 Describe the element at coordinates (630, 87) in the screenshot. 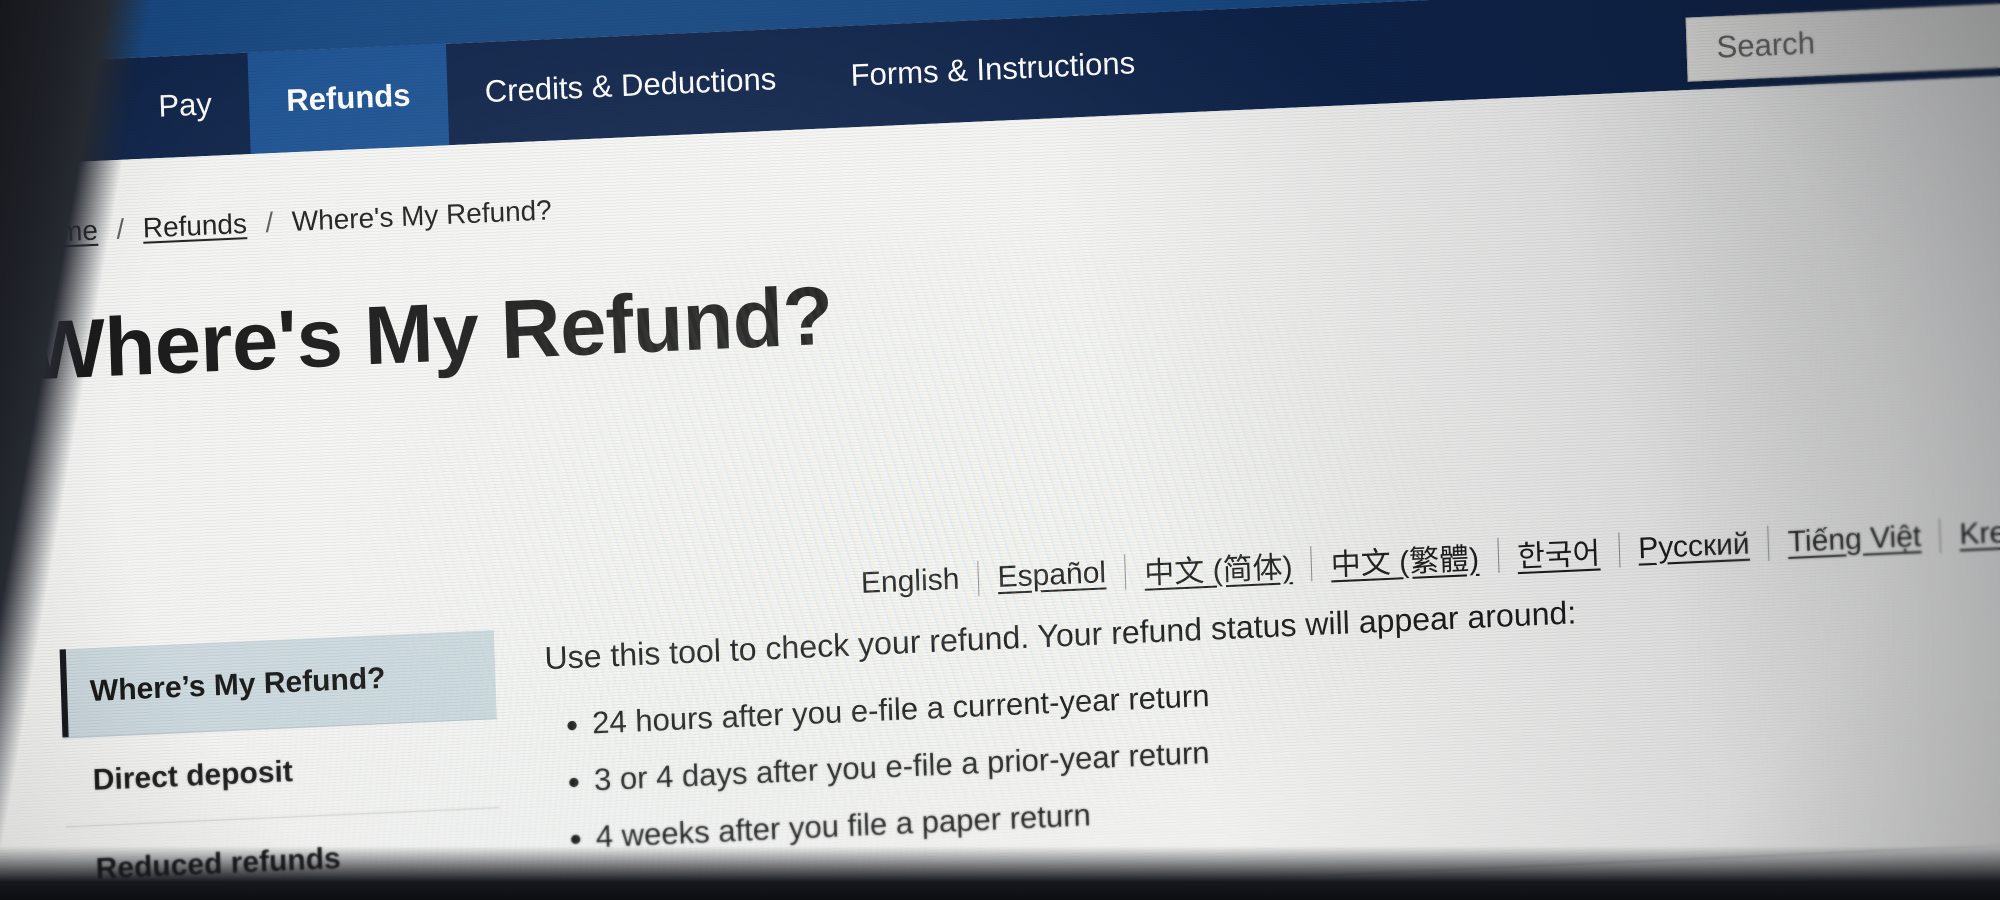

I see `nav-item-credits-deductions: Credits & Deductions` at that location.